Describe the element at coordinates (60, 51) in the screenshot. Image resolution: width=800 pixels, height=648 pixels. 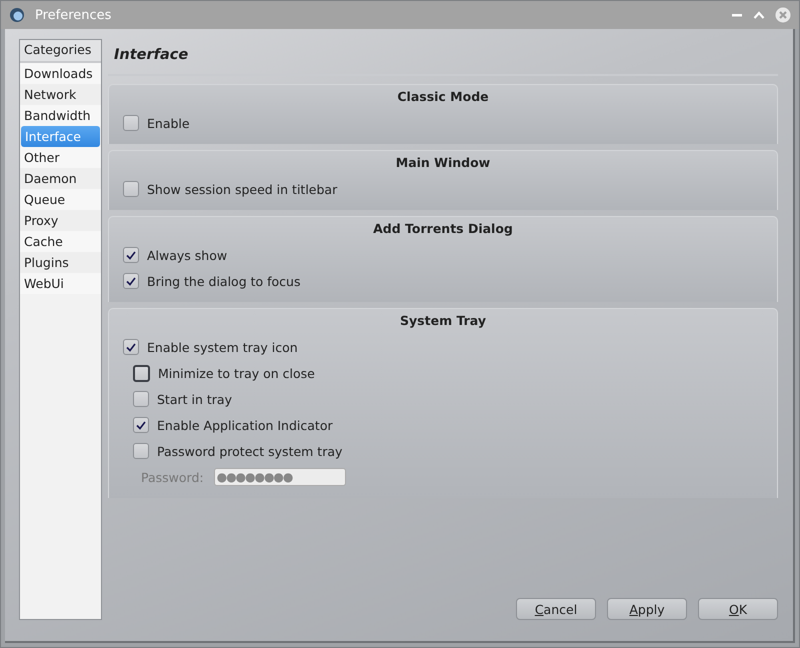
I see `column-header: Categories` at that location.